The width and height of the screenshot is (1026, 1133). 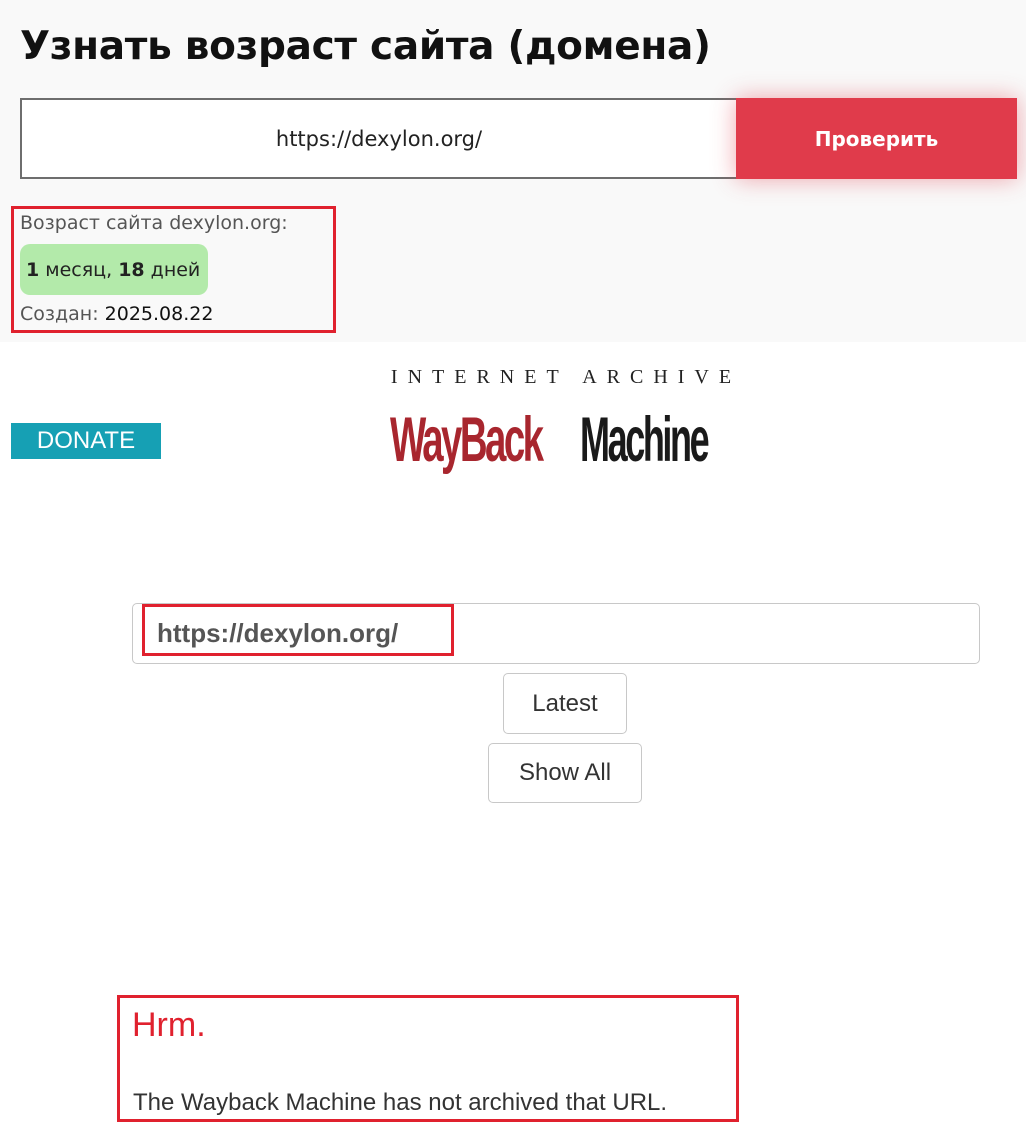 I want to click on age-badge: 1 месяц, 18 дней, so click(x=114, y=269).